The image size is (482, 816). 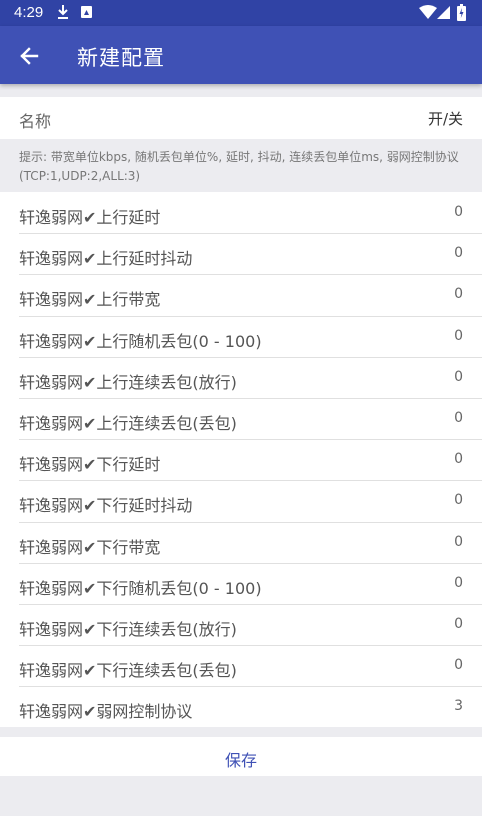 I want to click on setting-label: 轩逸弱网✔上行连续丢包(丢包), so click(x=128, y=423).